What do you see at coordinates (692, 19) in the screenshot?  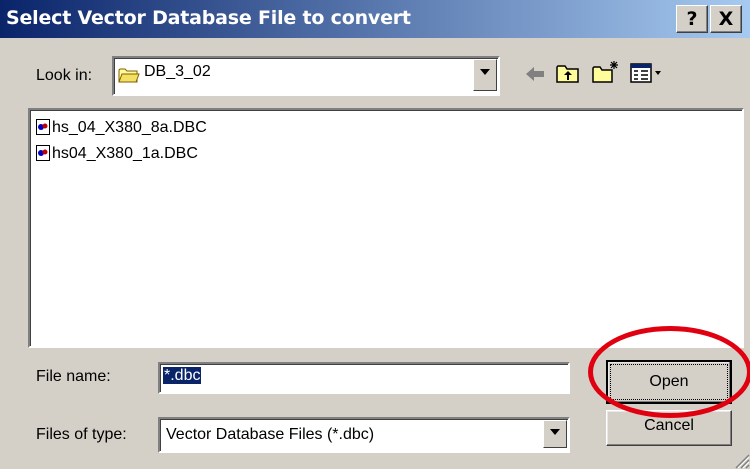 I see `help-button: ?` at bounding box center [692, 19].